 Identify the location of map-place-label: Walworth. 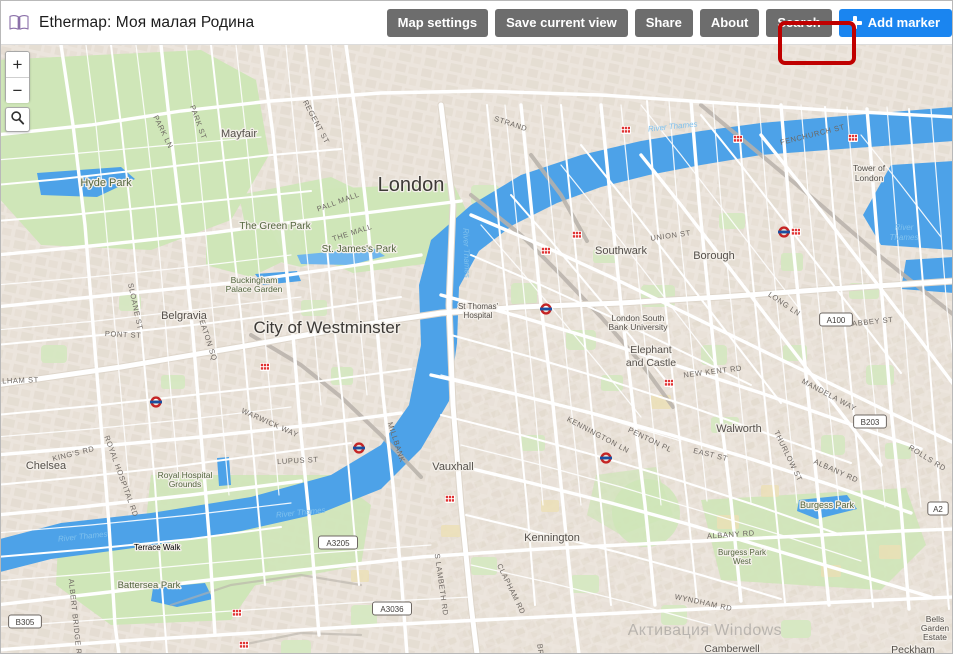
(738, 429).